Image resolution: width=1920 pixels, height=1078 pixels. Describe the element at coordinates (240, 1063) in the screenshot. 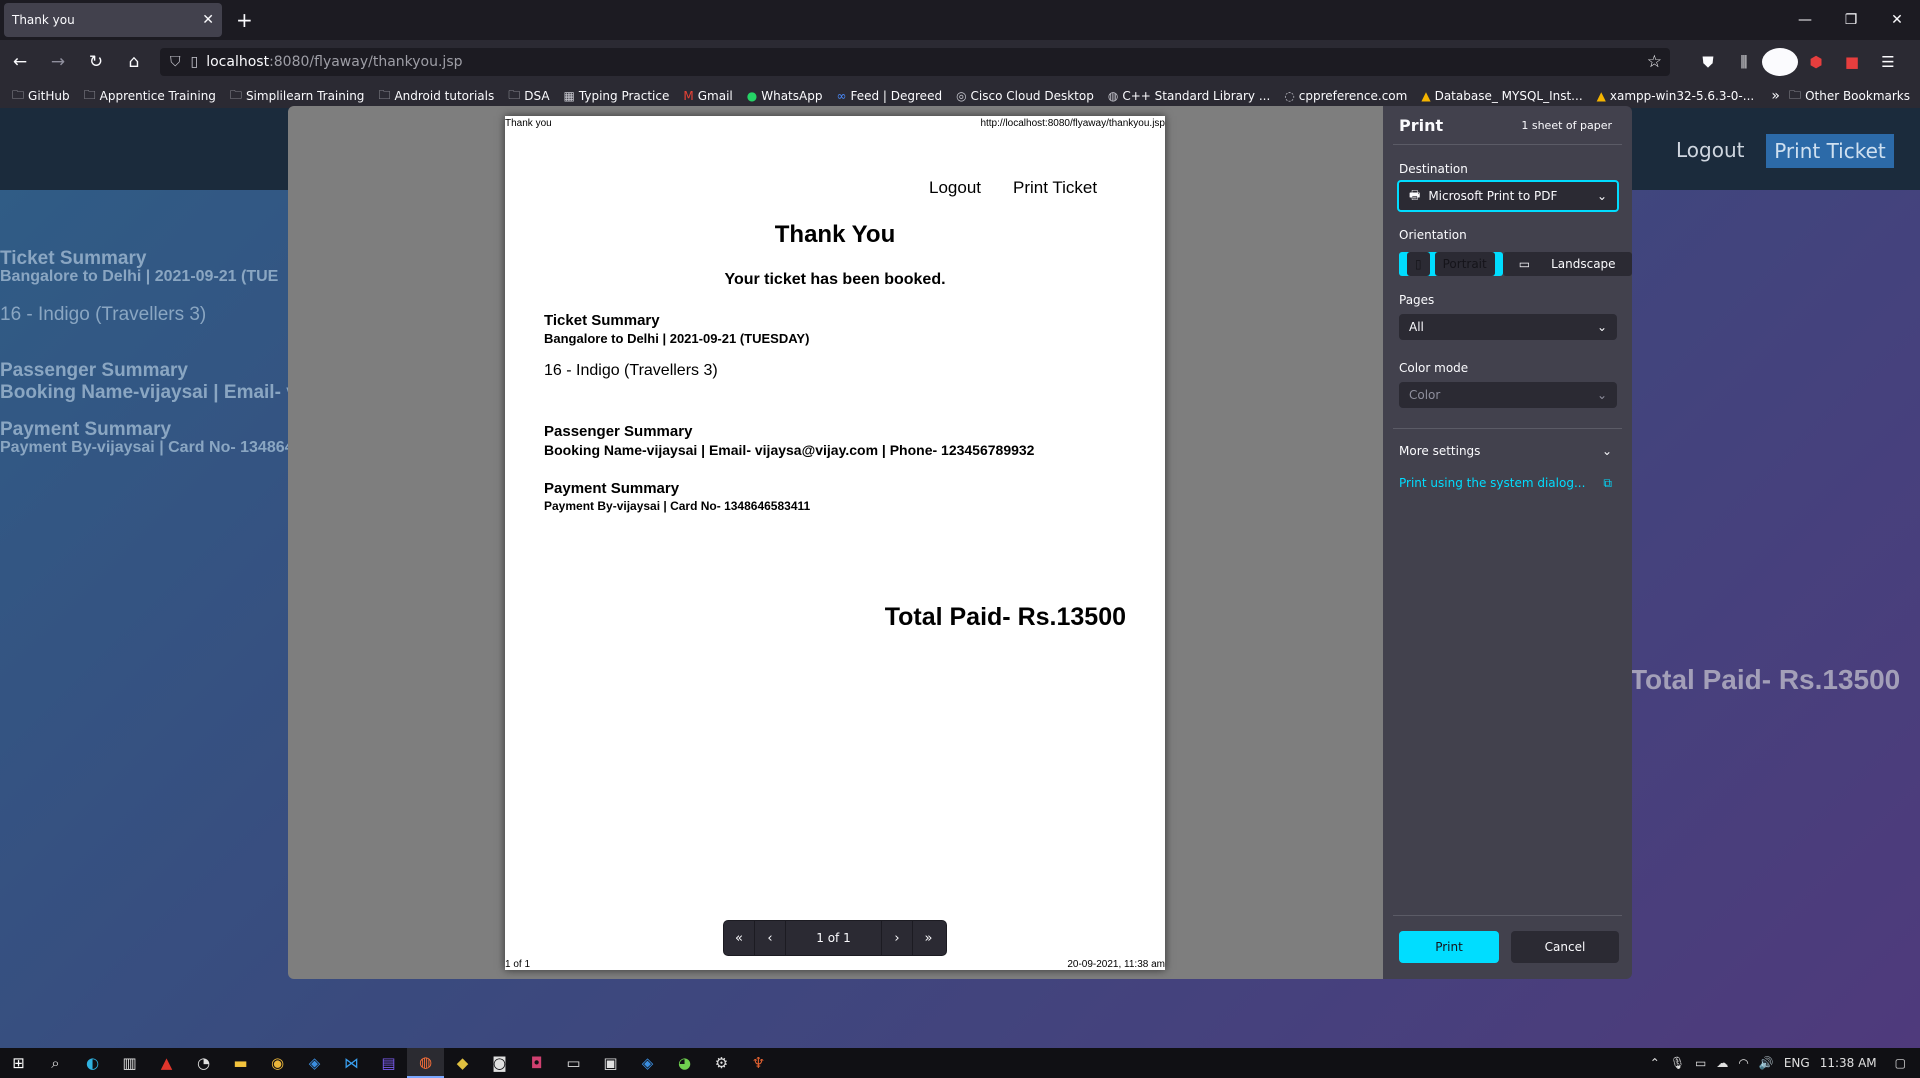

I see `file-explorer-icon: ▬` at that location.